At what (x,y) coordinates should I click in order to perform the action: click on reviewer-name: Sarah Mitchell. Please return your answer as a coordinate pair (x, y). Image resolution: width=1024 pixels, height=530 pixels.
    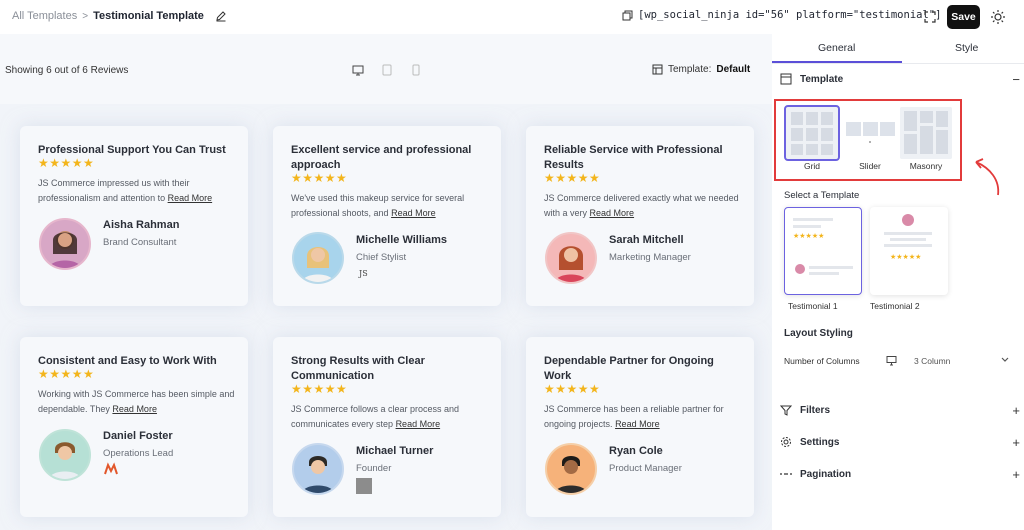
    Looking at the image, I should click on (646, 240).